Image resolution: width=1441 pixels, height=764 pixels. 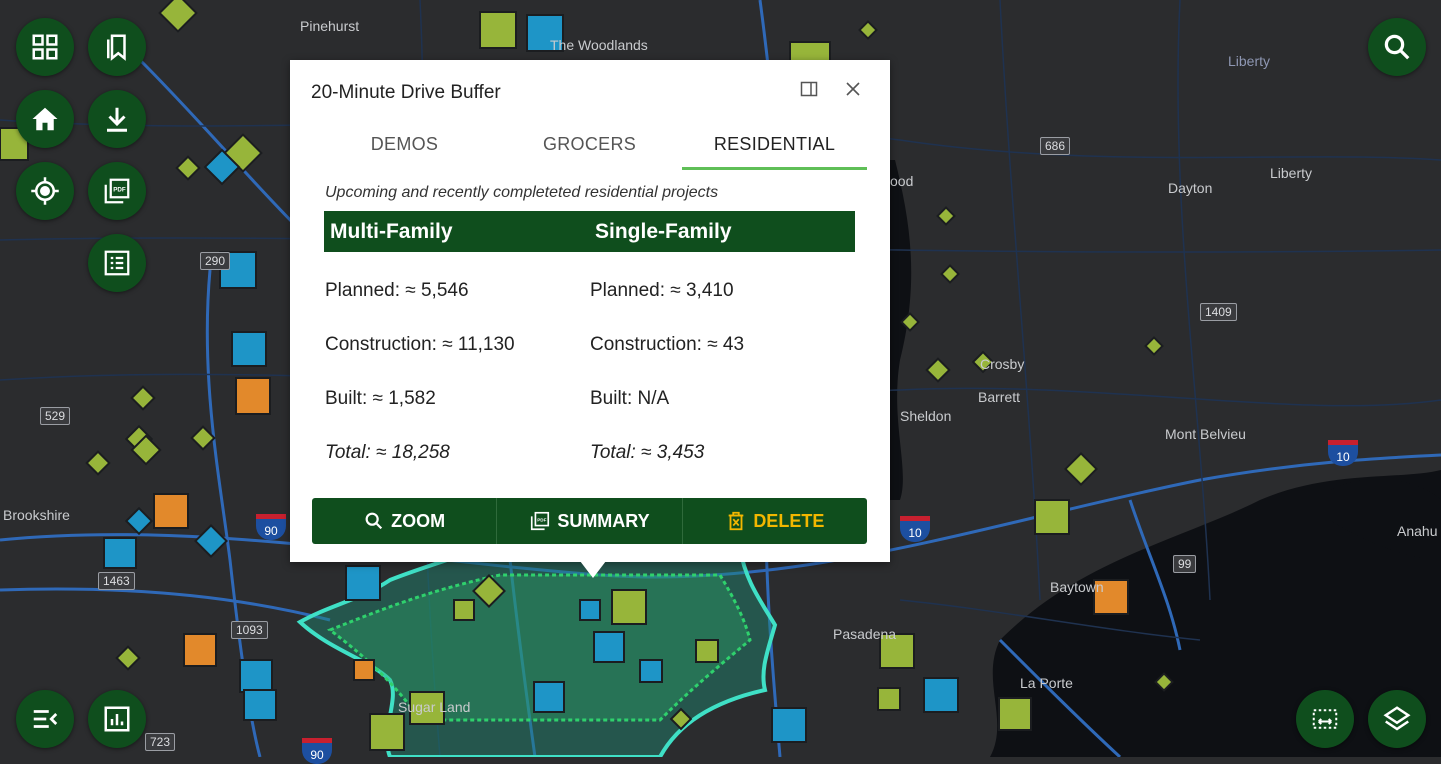 What do you see at coordinates (1190, 188) in the screenshot?
I see `map-label-dayton: Dayton` at bounding box center [1190, 188].